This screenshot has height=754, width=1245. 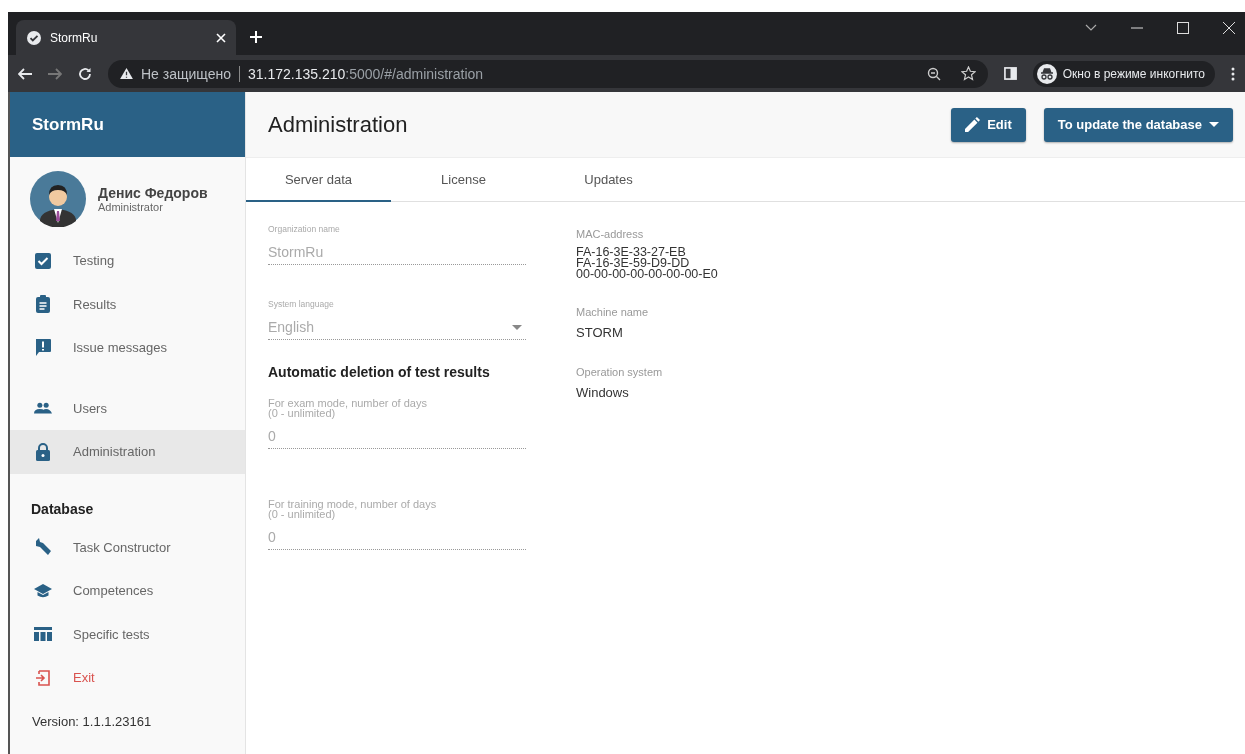 I want to click on info-value: STORM, so click(x=600, y=332).